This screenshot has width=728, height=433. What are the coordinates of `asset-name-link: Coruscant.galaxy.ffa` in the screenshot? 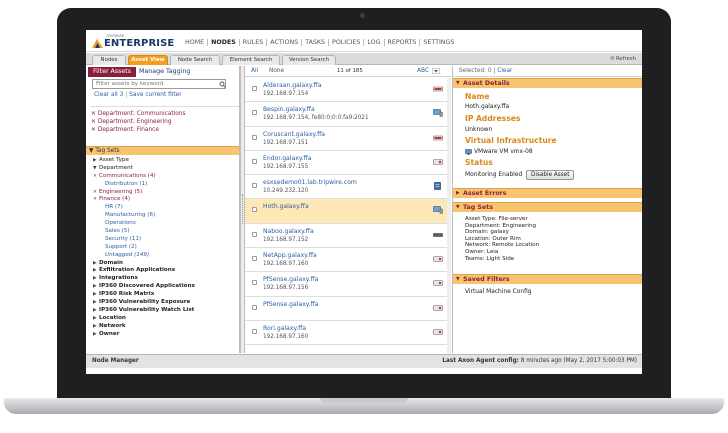 It's located at (294, 134).